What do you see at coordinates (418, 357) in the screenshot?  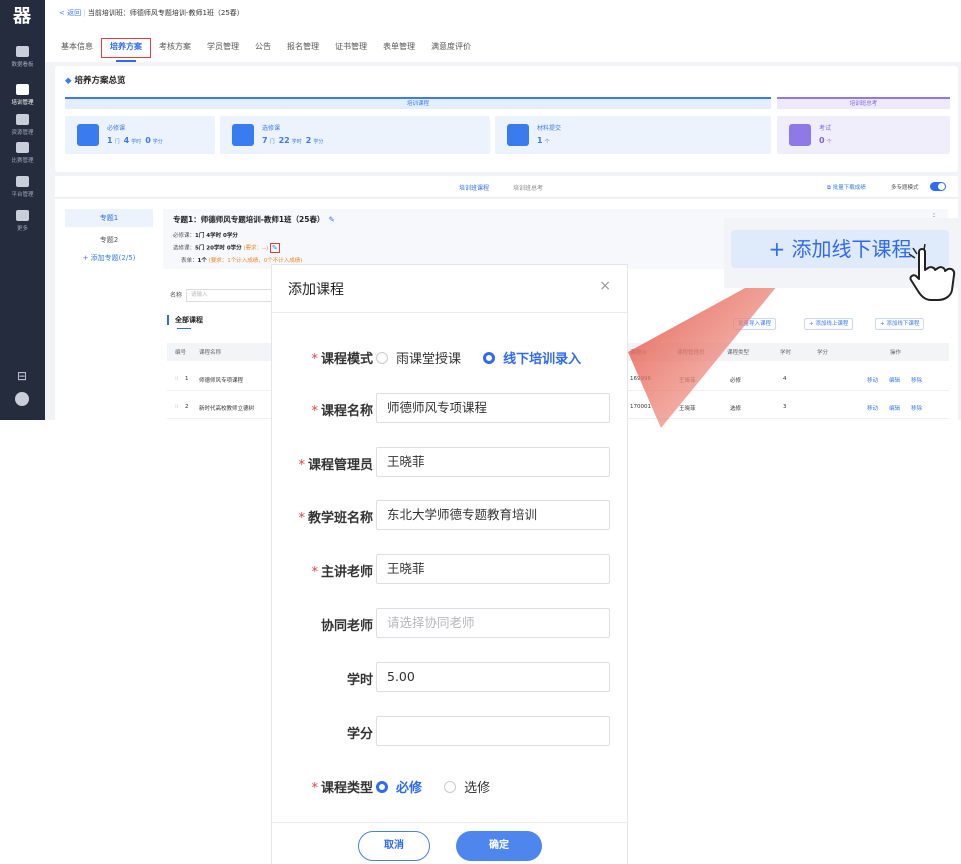 I see `radio-rain-classroom: 雨课堂授课` at bounding box center [418, 357].